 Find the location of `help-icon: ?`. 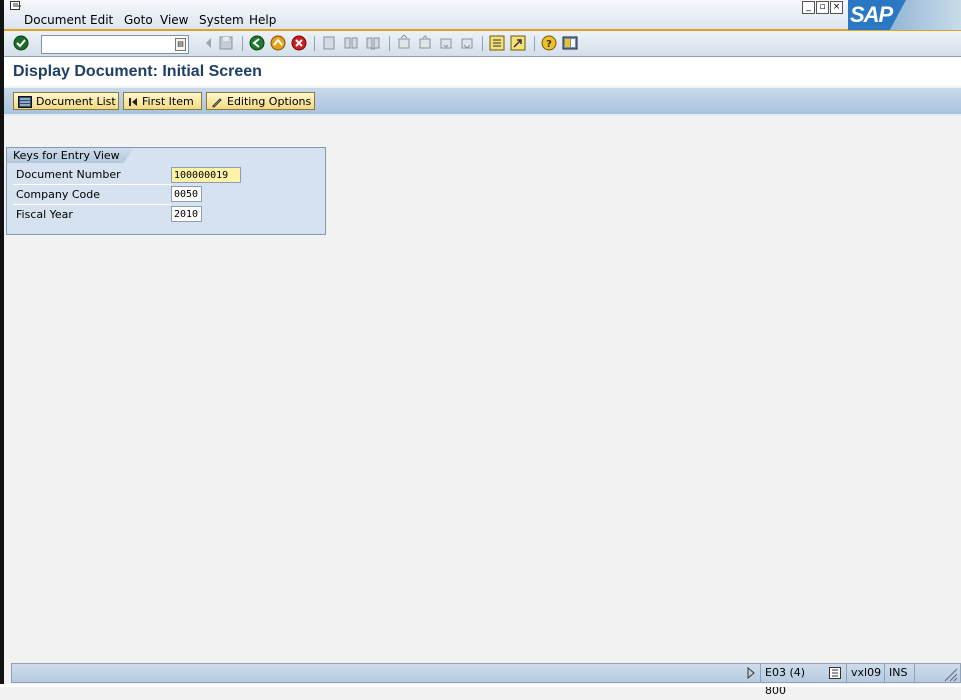

help-icon: ? is located at coordinates (549, 43).